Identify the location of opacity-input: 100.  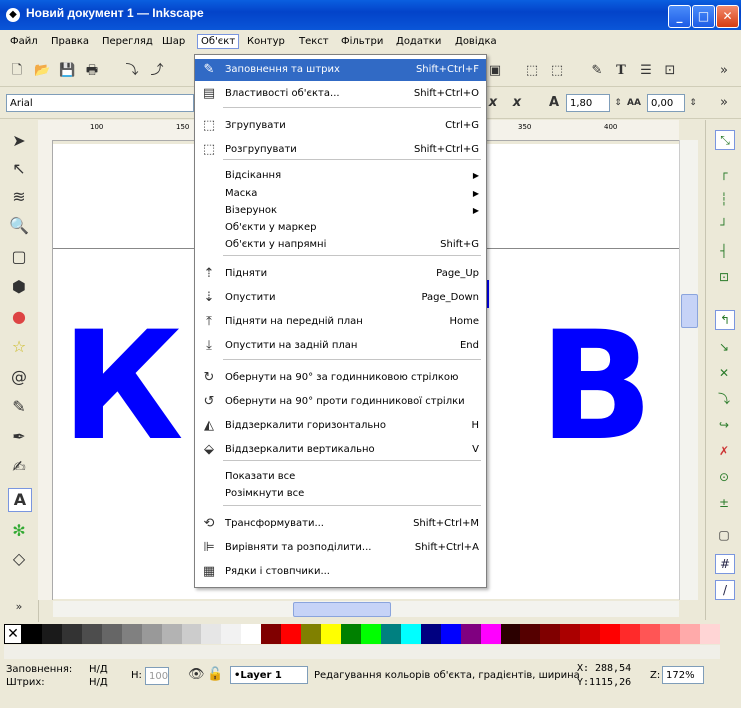
(157, 676).